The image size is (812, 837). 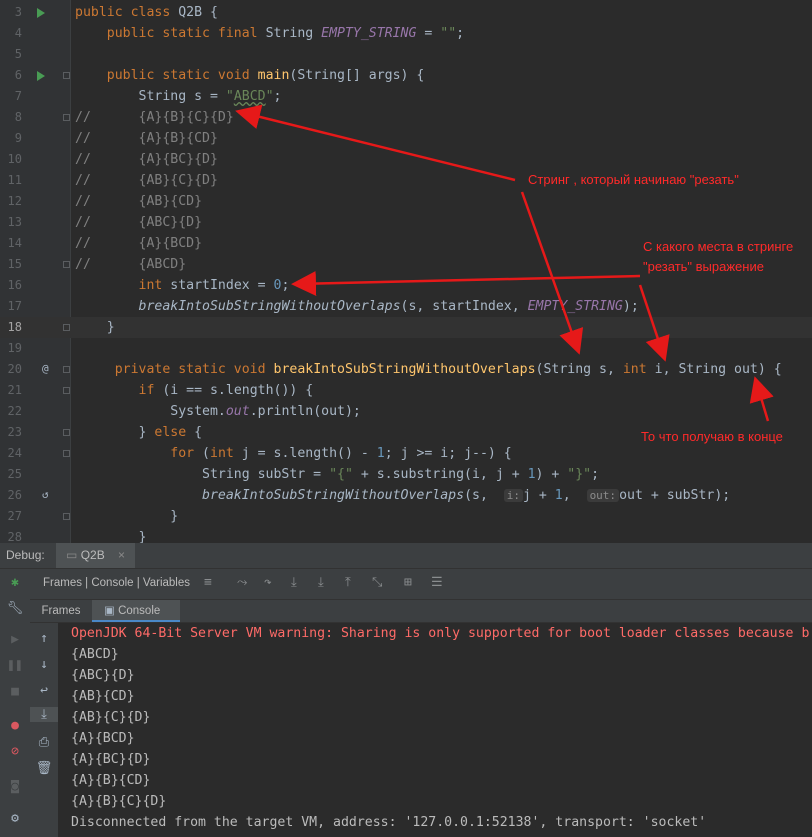 What do you see at coordinates (348, 583) in the screenshot?
I see `step-out-icon: ⤒` at bounding box center [348, 583].